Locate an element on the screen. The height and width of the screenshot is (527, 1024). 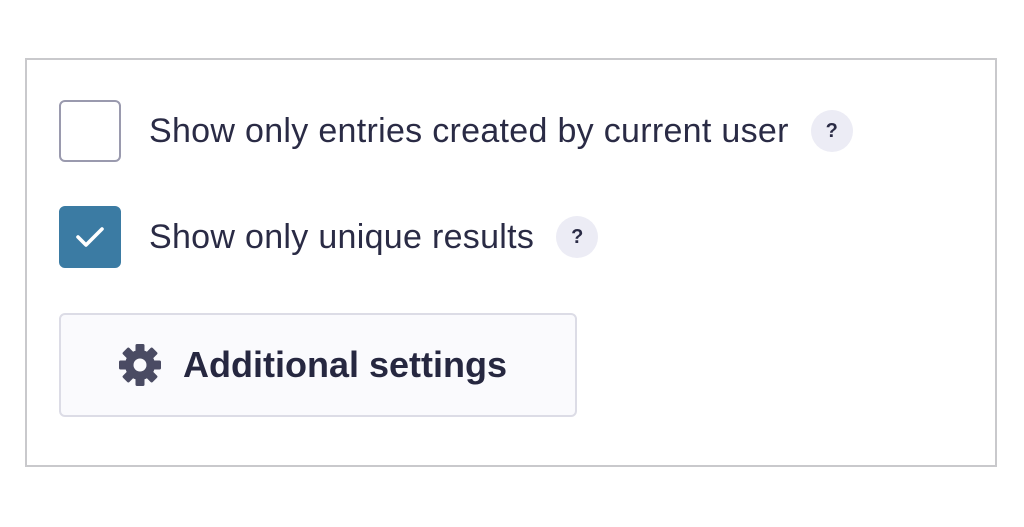
option-unique-results: Show only unique results ? is located at coordinates (329, 237).